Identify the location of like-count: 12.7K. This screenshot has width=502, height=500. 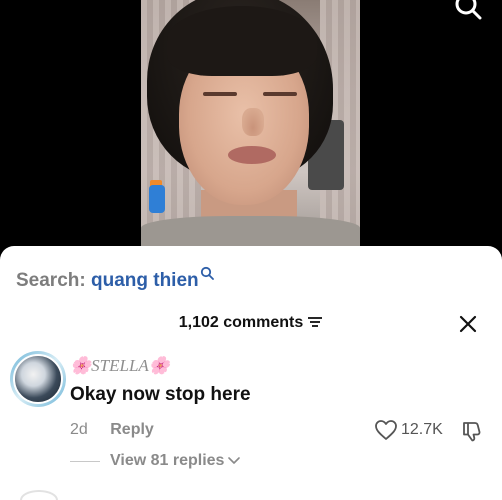
(422, 429).